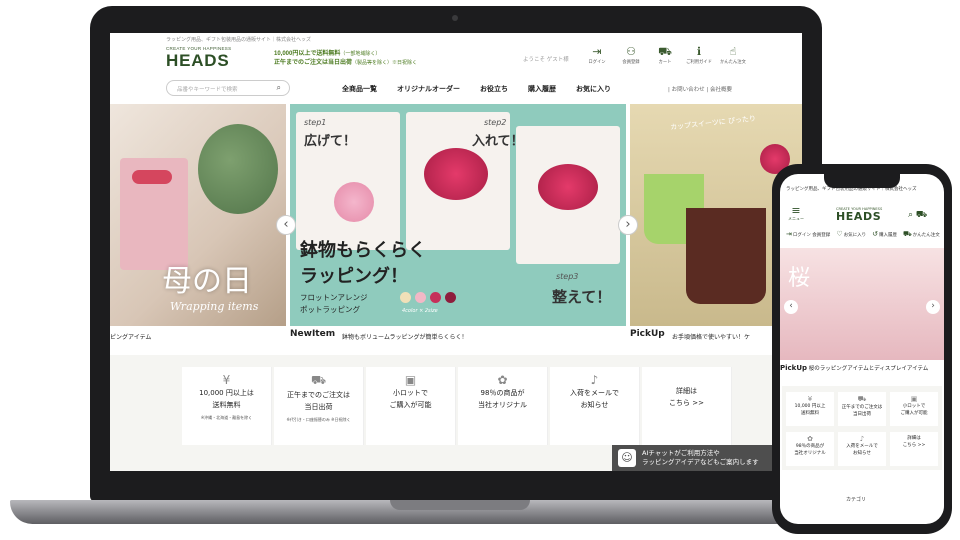 The image size is (960, 540). What do you see at coordinates (411, 406) in the screenshot?
I see `feature-card: ▣ 小ロットで ご購入が可能` at bounding box center [411, 406].